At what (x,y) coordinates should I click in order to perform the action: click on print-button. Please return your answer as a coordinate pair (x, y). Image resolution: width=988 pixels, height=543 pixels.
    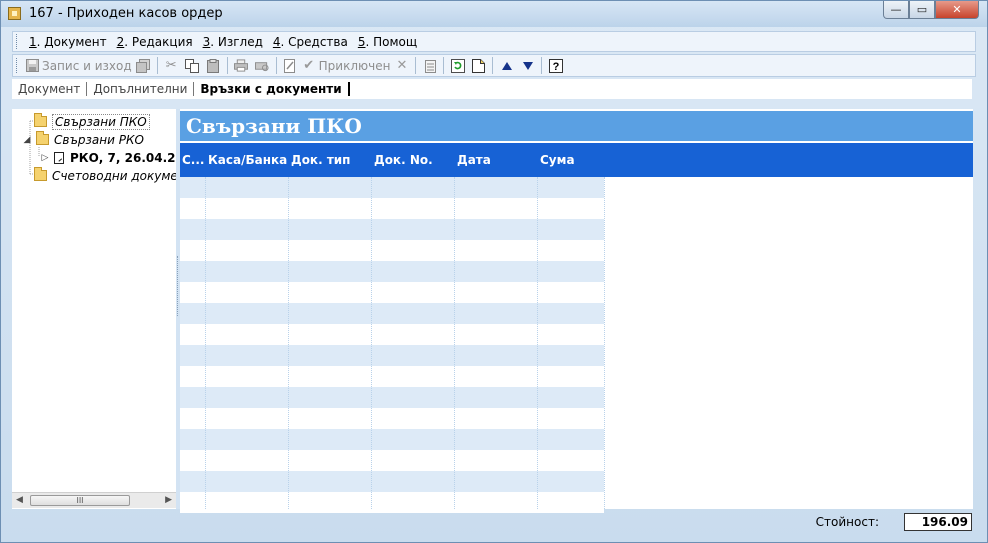
    Looking at the image, I should click on (241, 65).